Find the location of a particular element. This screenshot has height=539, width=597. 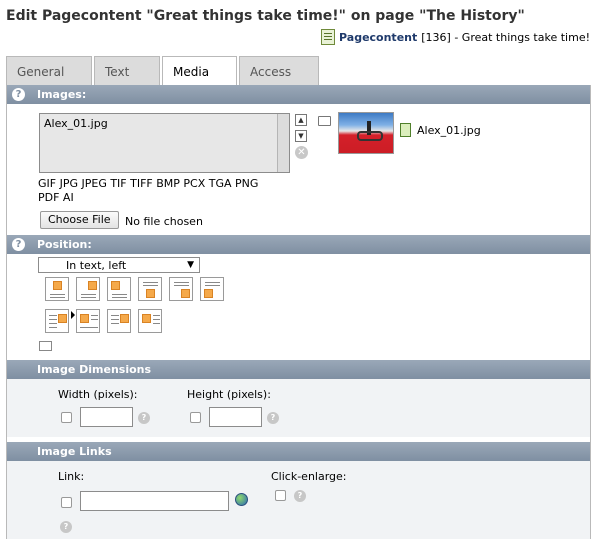

file-list-scrollbar is located at coordinates (283, 143).